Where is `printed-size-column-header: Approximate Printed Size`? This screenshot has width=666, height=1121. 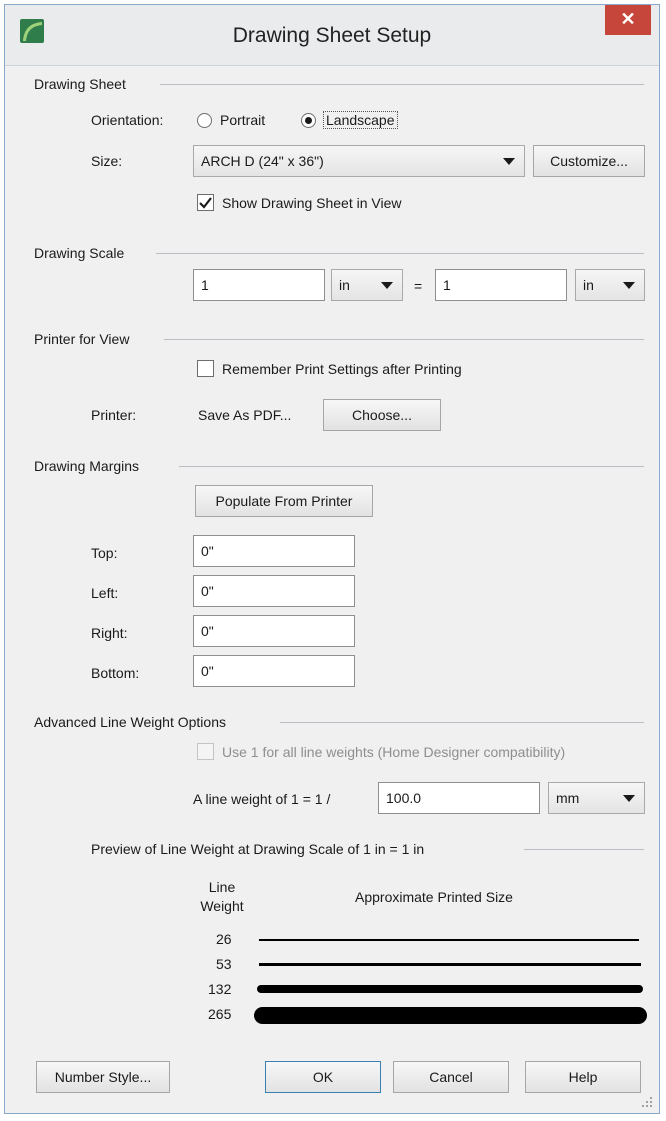 printed-size-column-header: Approximate Printed Size is located at coordinates (434, 897).